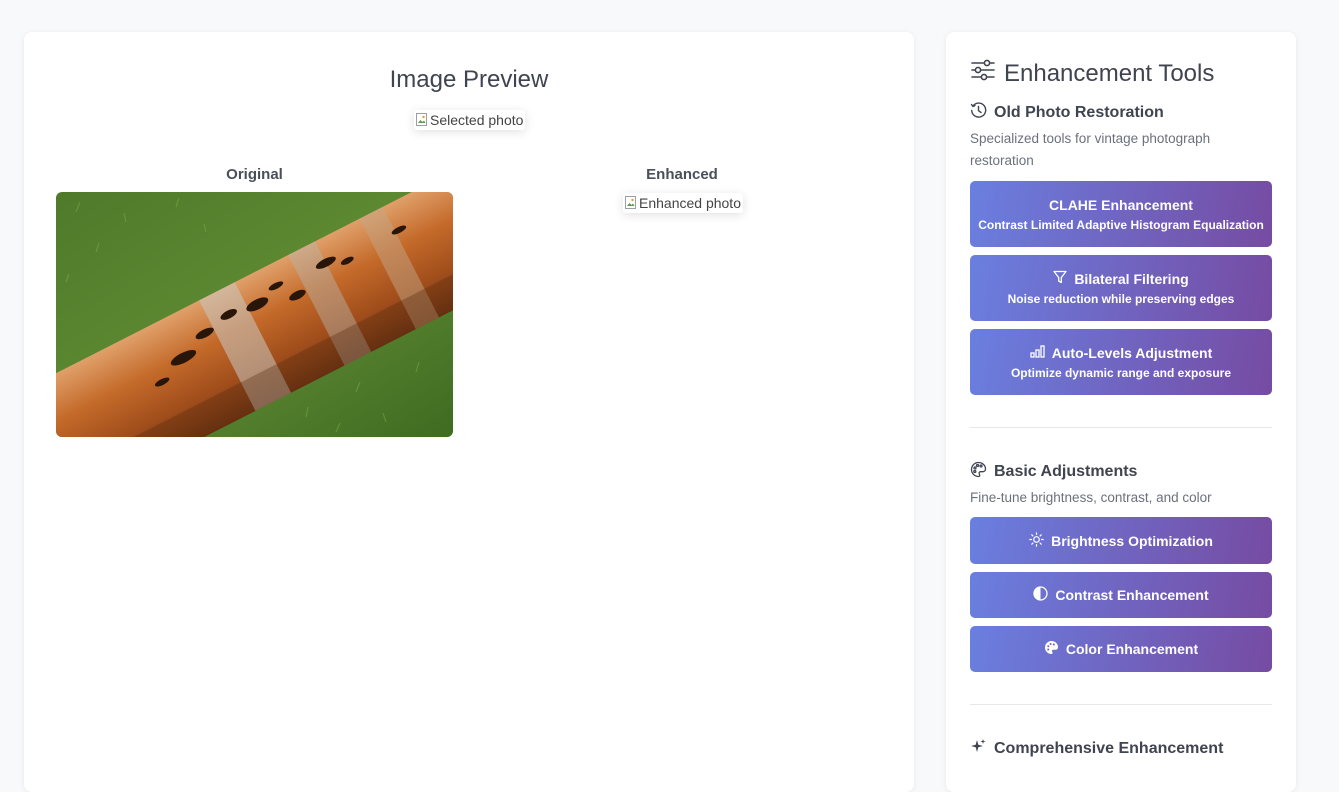 Image resolution: width=1339 pixels, height=792 pixels. I want to click on enhanced-label: Enhanced, so click(682, 174).